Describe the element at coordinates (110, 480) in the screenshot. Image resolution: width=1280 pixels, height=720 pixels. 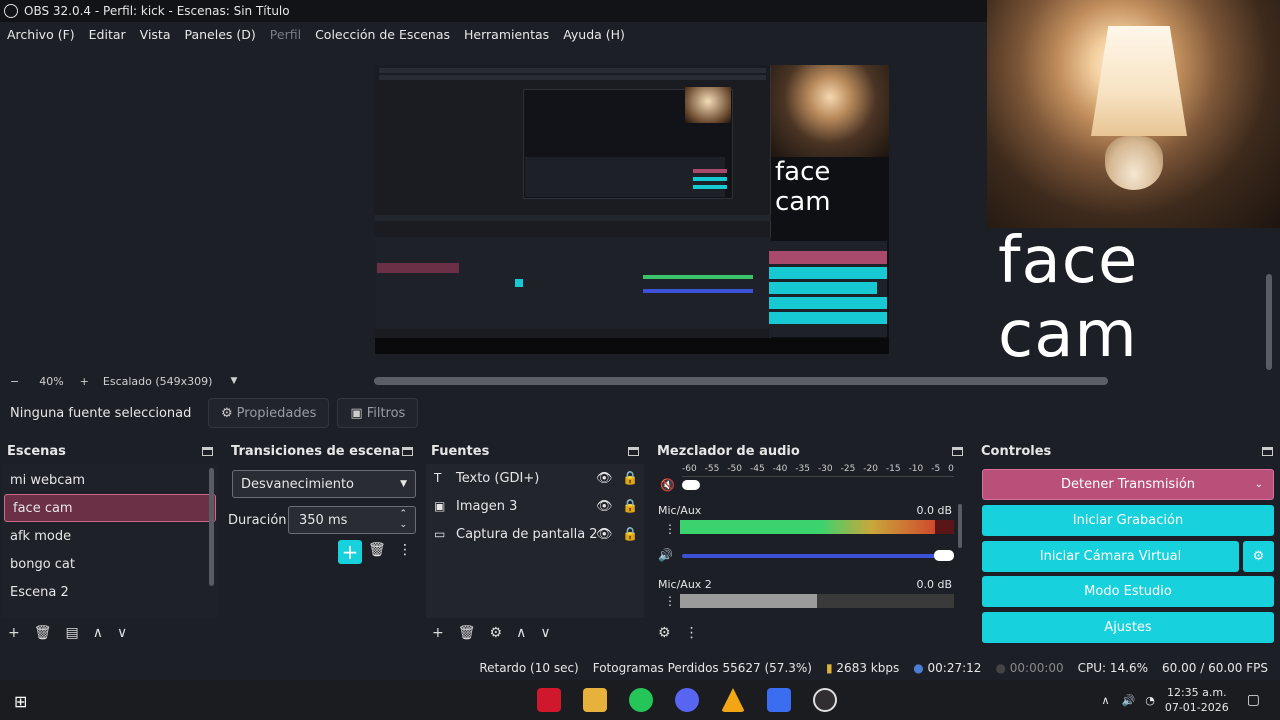
I see `scene-item: mi webcam` at that location.